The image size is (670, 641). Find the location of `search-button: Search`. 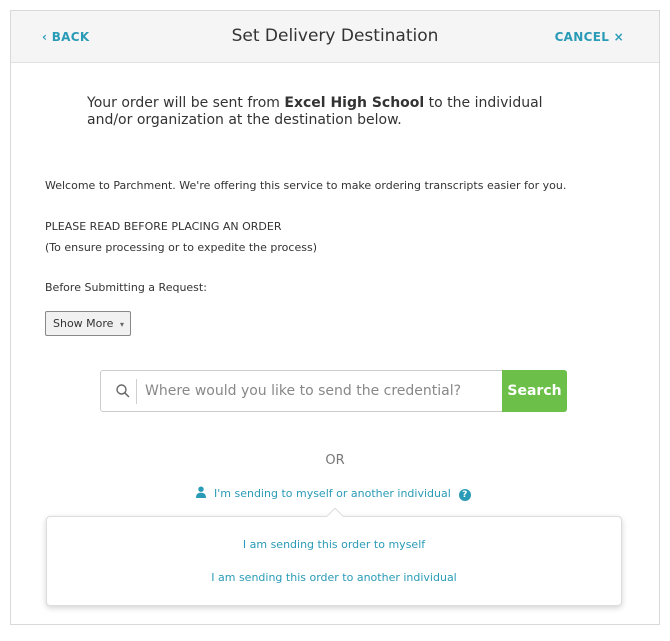

search-button: Search is located at coordinates (534, 391).